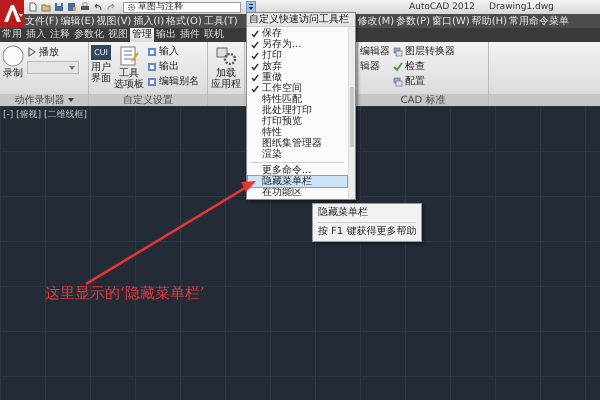  What do you see at coordinates (297, 77) in the screenshot?
I see `menu-item: 重做` at bounding box center [297, 77].